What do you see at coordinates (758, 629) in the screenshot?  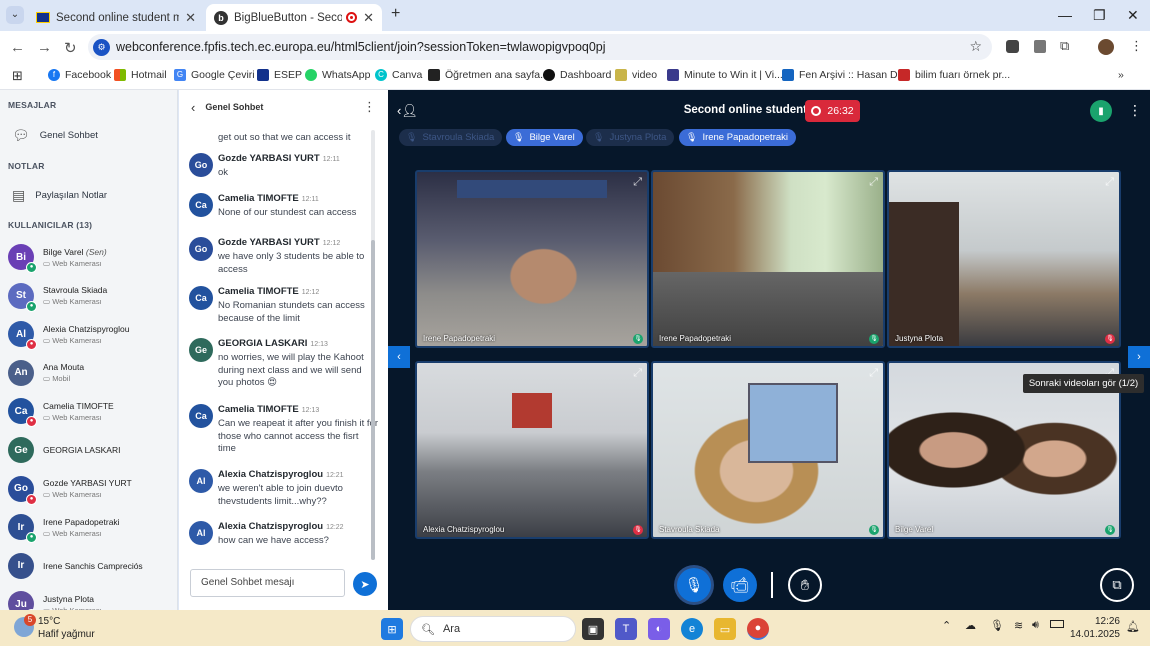 I see `chrome-icon: ●` at bounding box center [758, 629].